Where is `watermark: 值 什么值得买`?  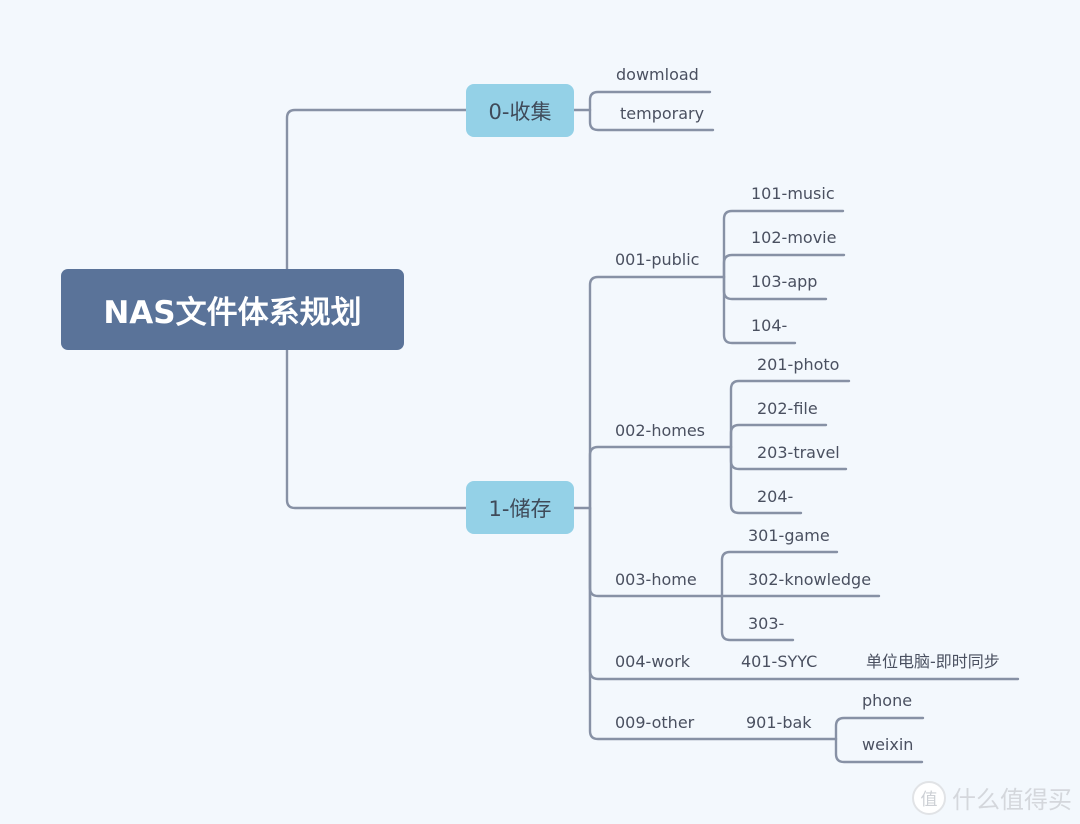
watermark: 值 什么值得买 is located at coordinates (992, 797).